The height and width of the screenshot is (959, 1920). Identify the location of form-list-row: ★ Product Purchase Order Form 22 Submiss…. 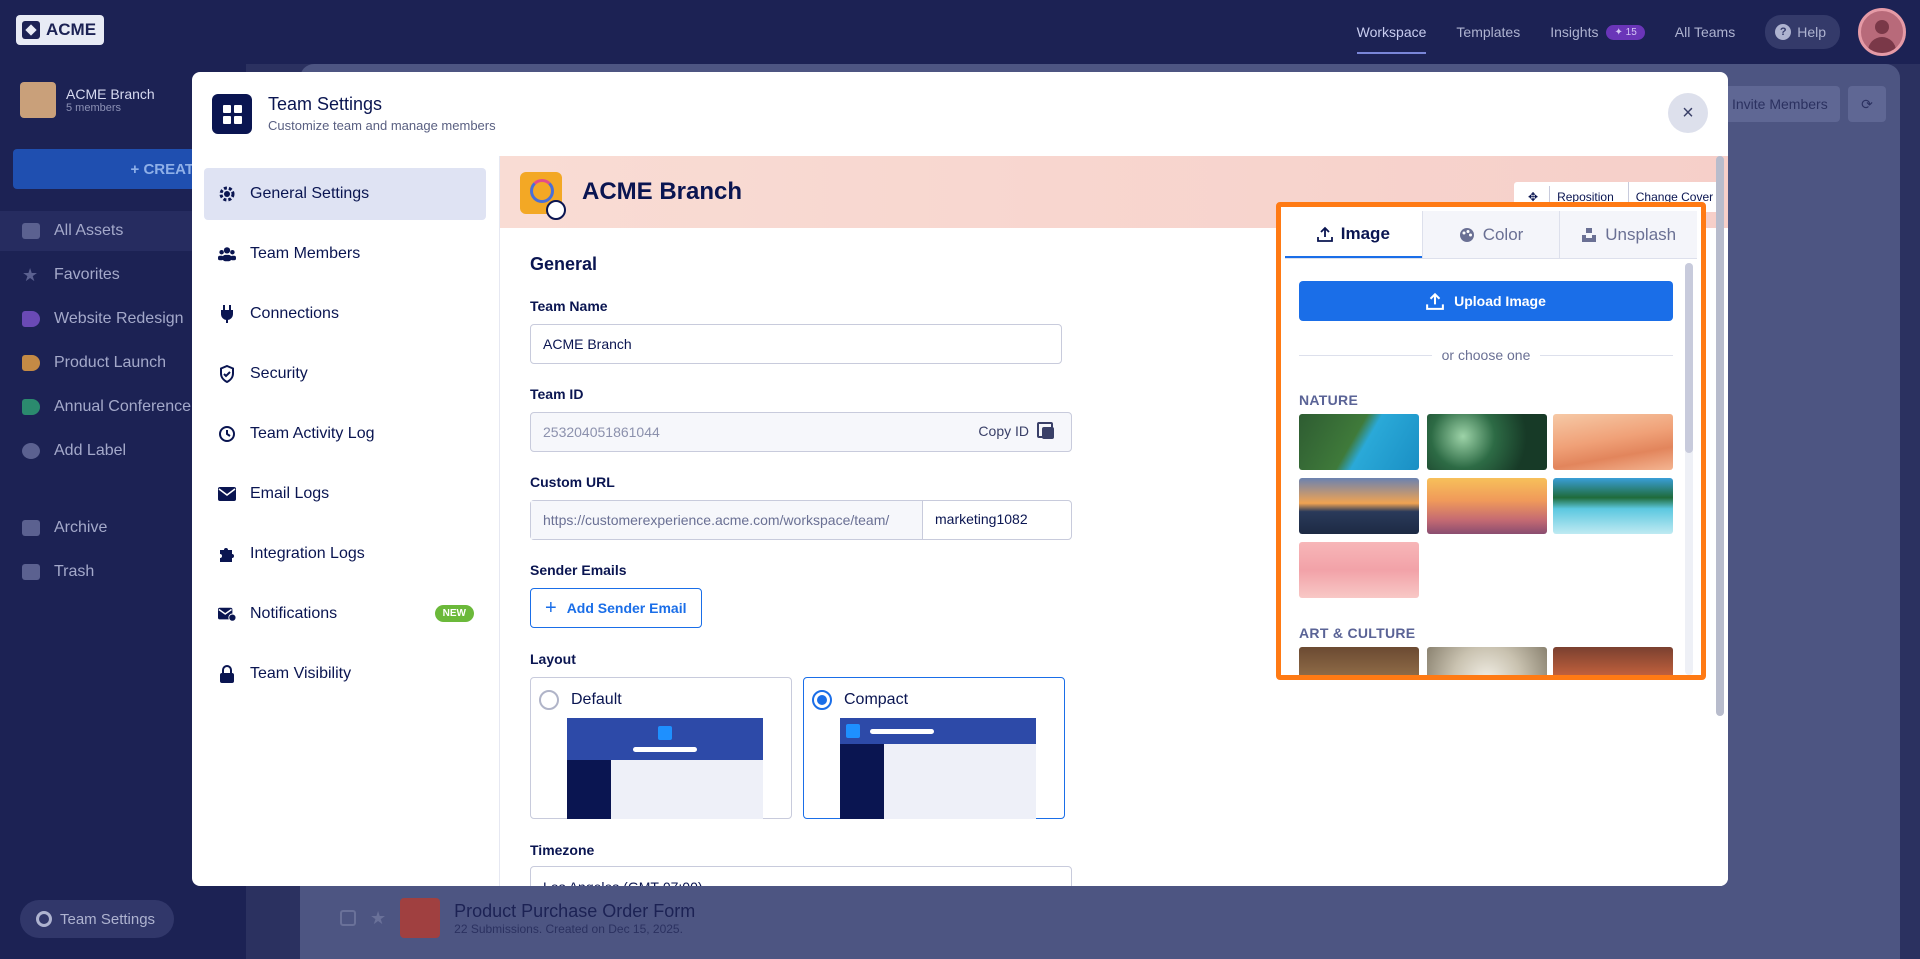
(517, 918).